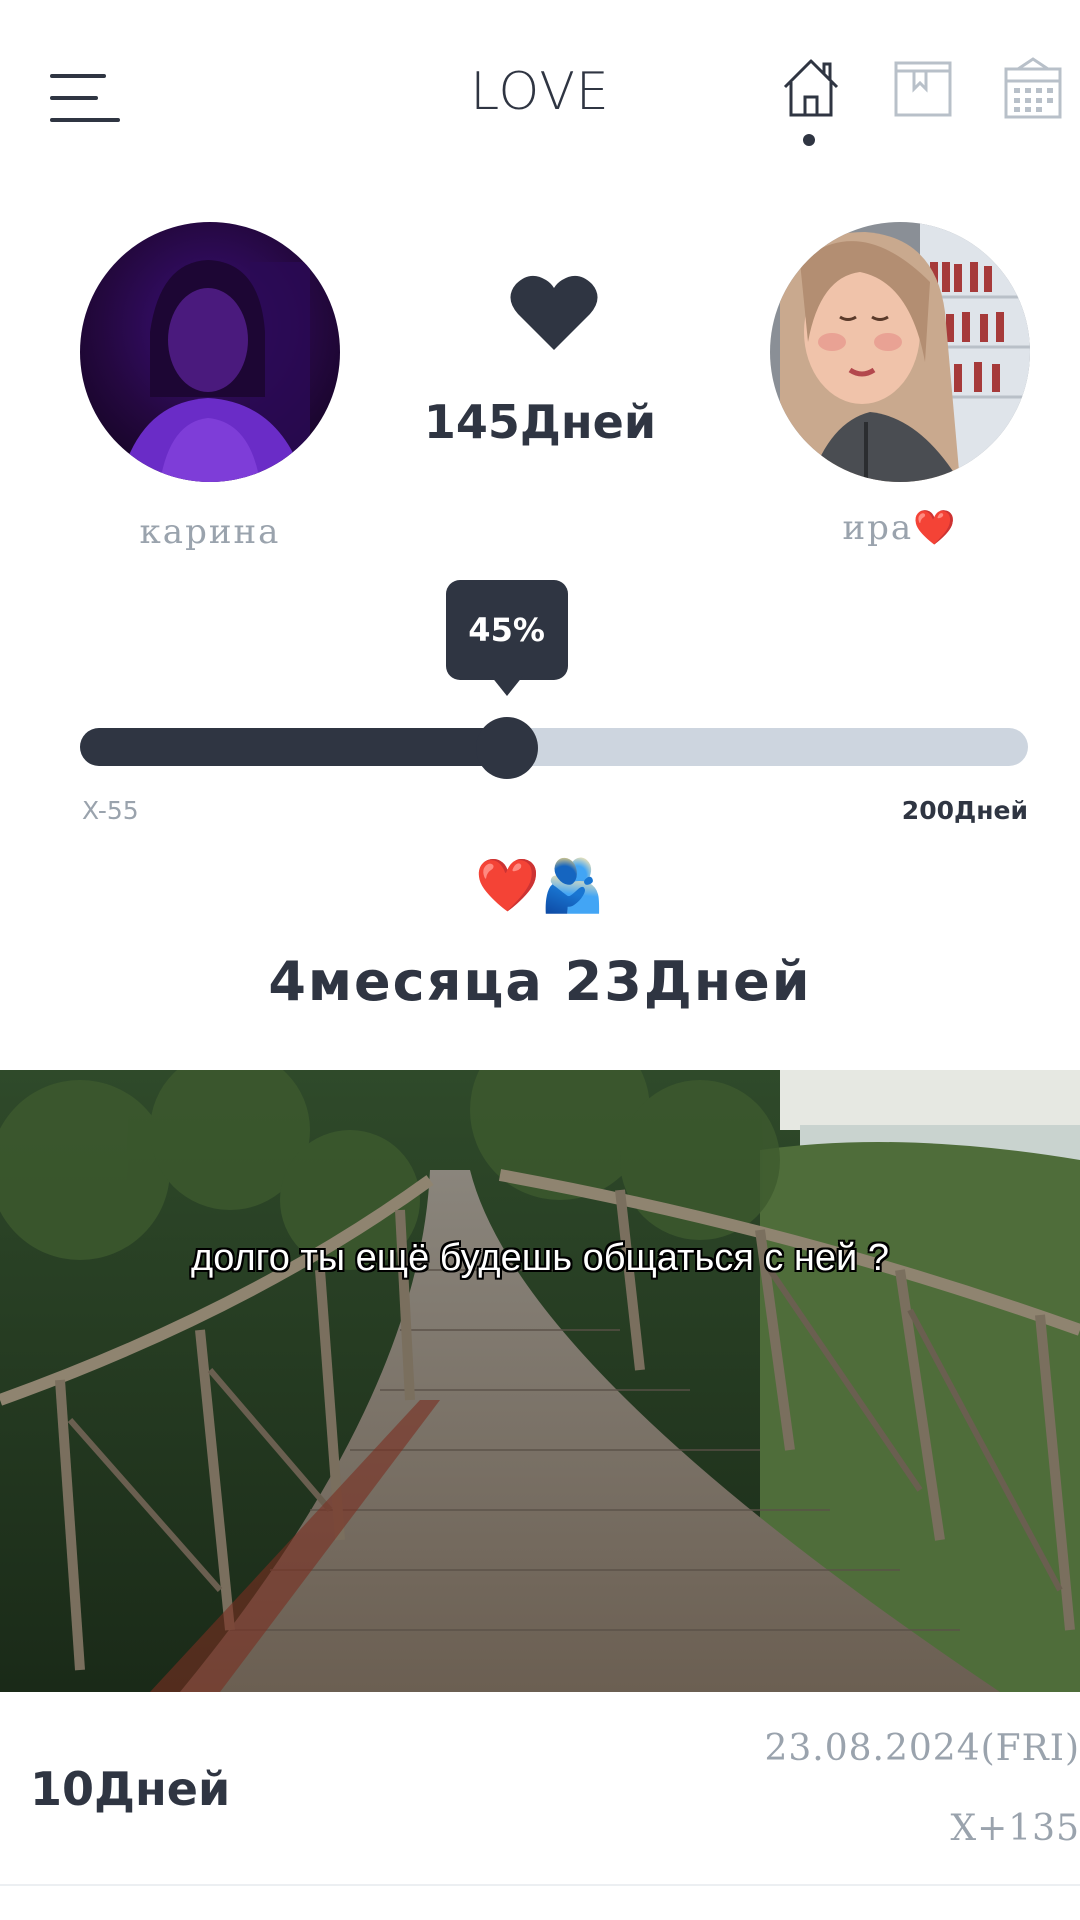 The width and height of the screenshot is (1080, 1920). I want to click on calendar-icon, so click(1033, 88).